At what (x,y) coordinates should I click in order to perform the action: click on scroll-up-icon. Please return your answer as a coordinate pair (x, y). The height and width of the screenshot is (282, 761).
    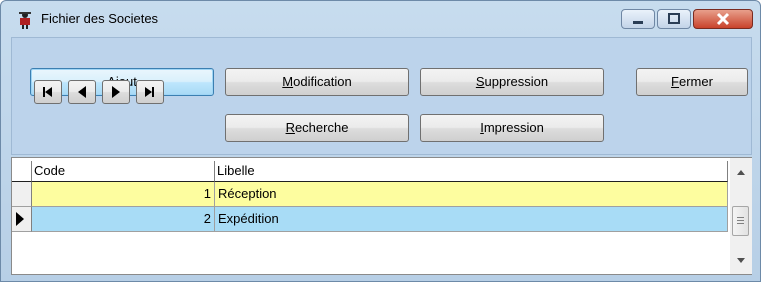
    Looking at the image, I should click on (741, 173).